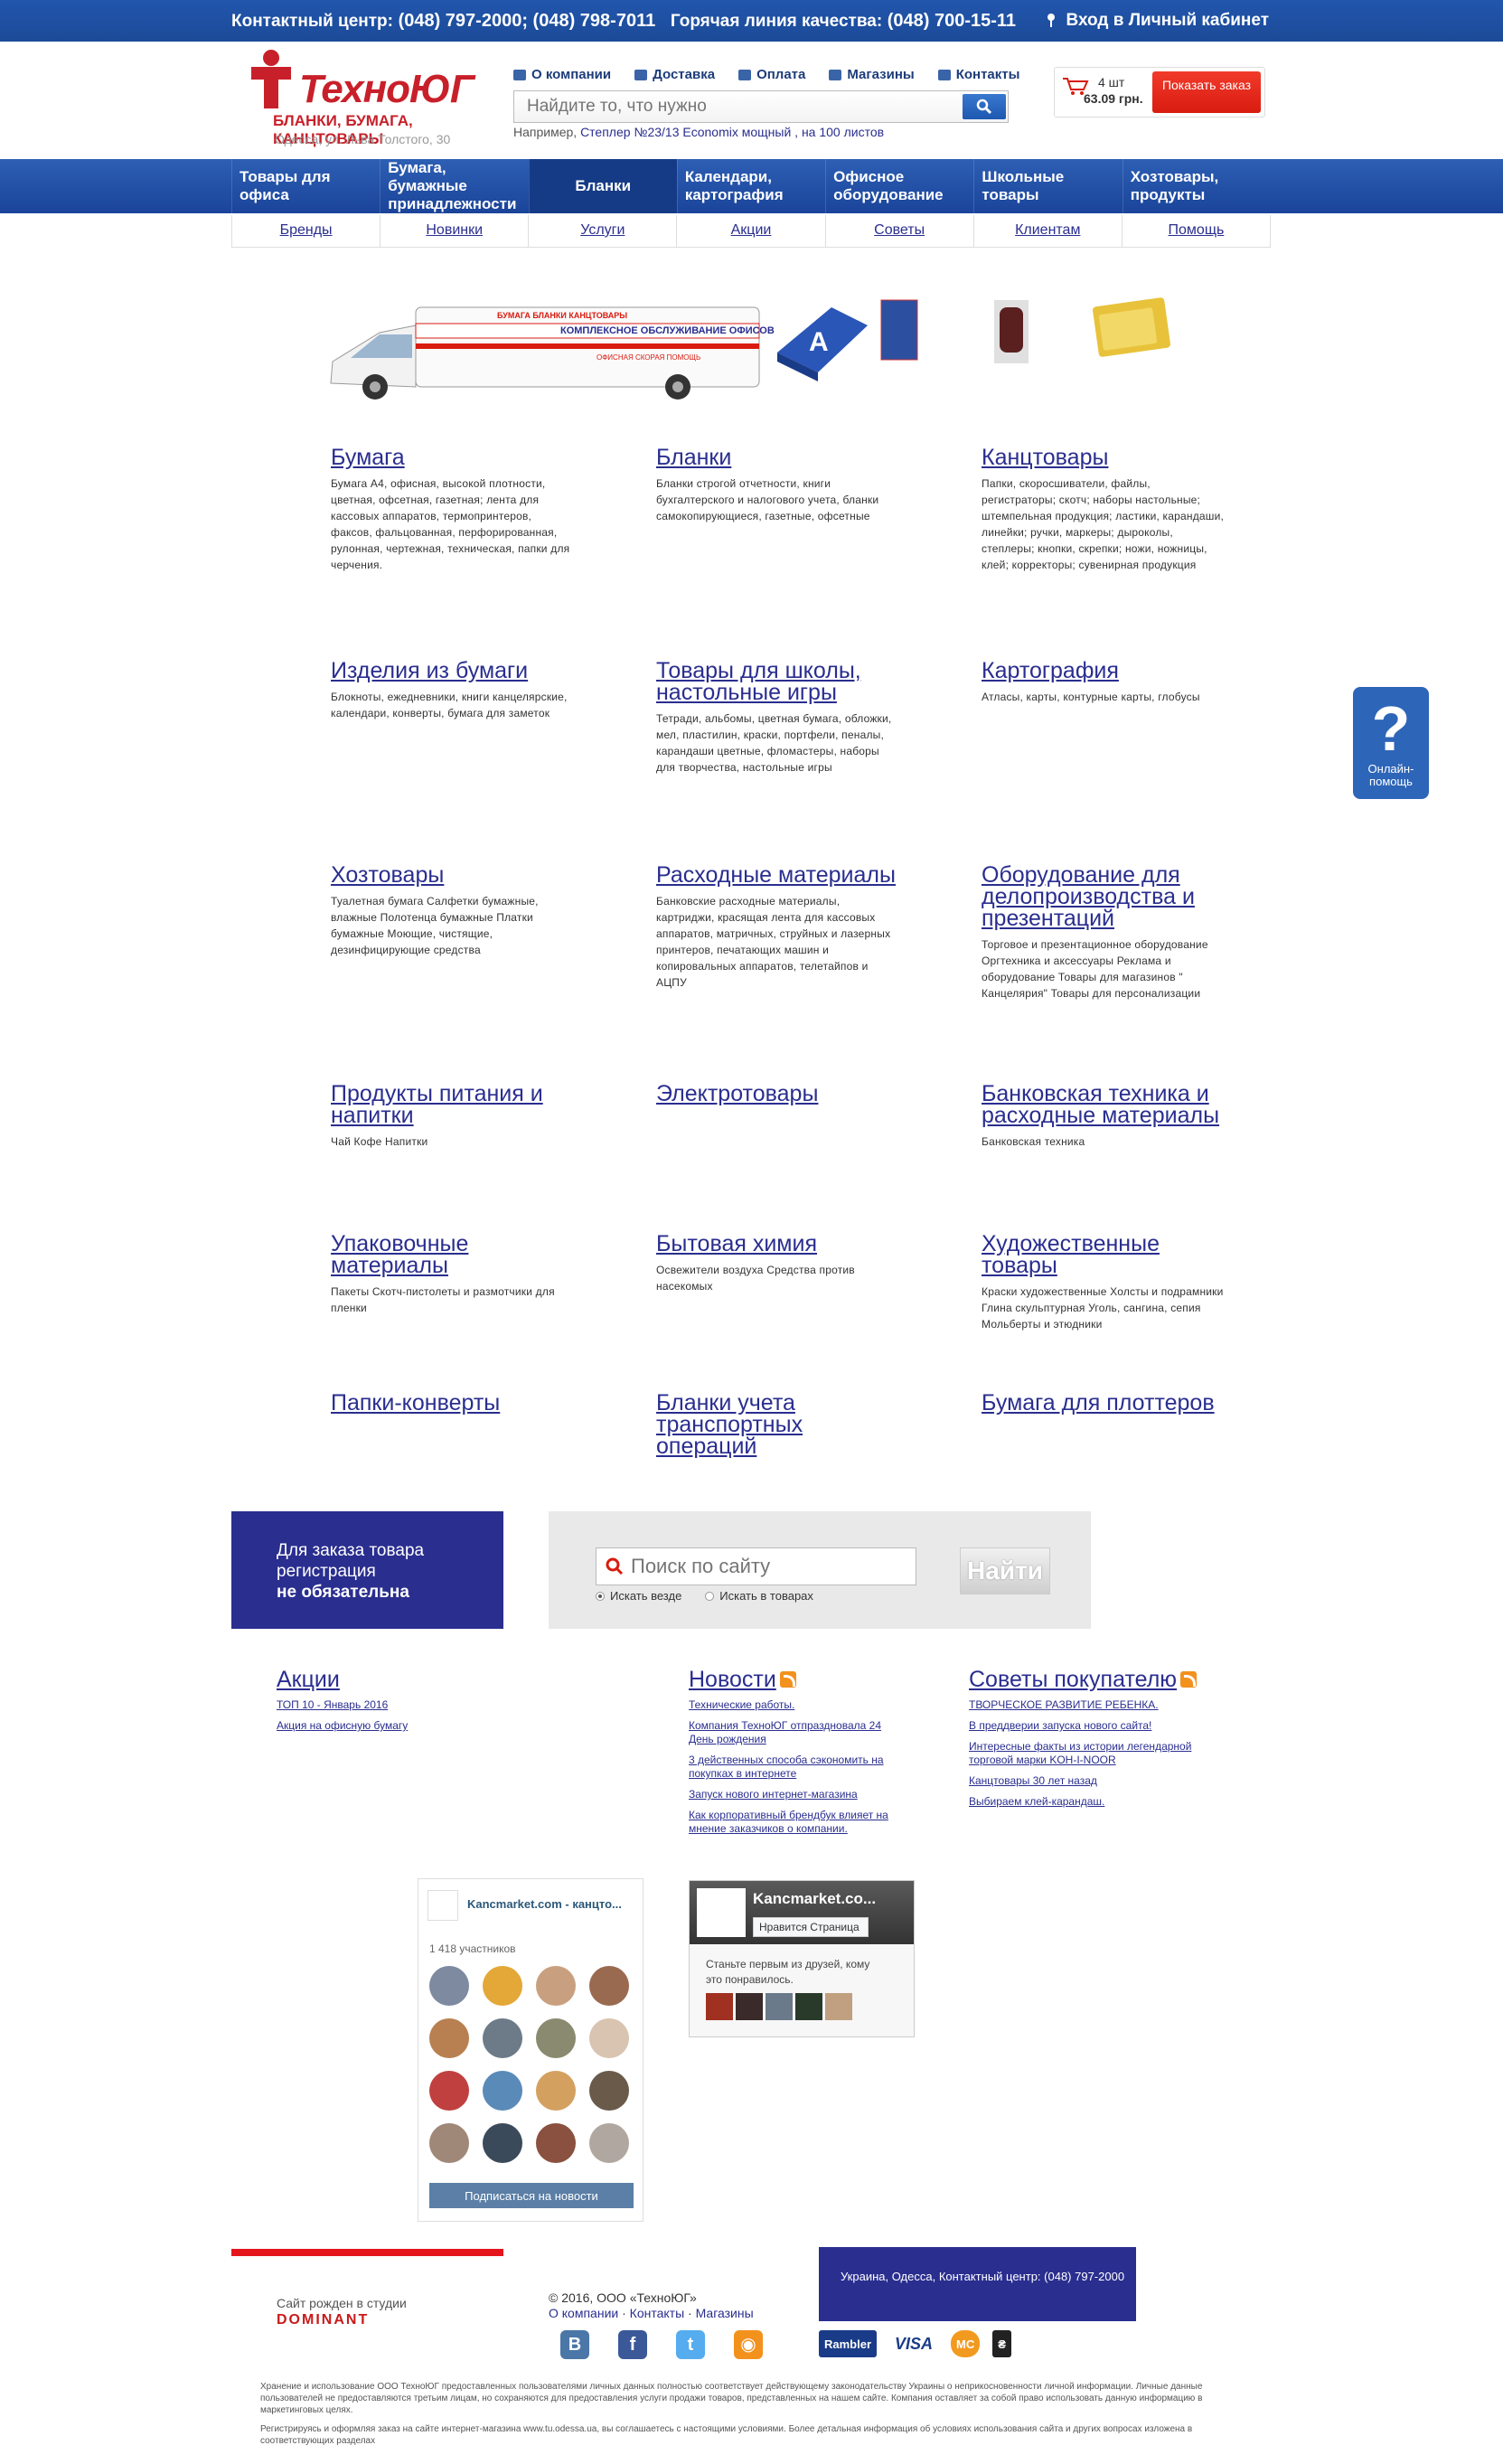  Describe the element at coordinates (778, 1094) in the screenshot. I see `category-title: Электротовары` at that location.